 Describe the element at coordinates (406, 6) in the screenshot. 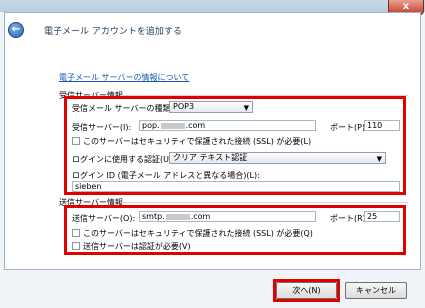

I see `close-icon: x` at that location.